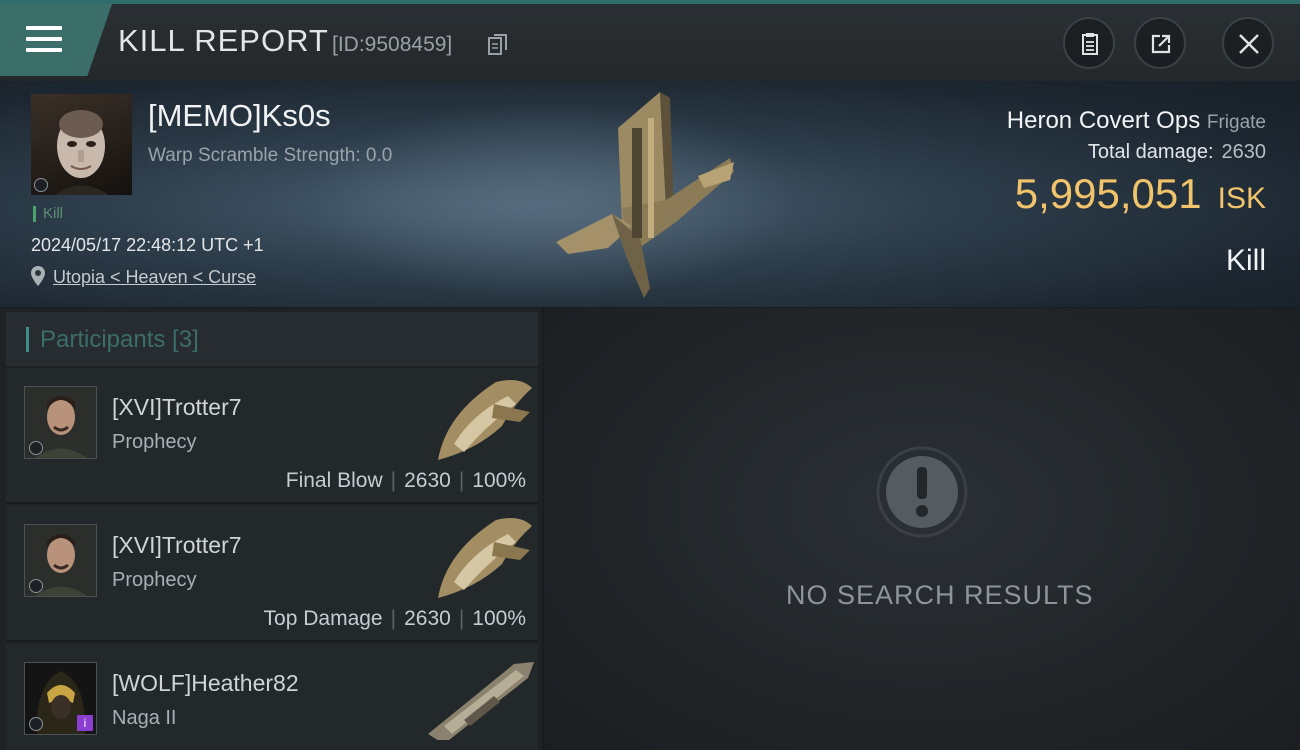 This screenshot has width=1300, height=750. What do you see at coordinates (223, 40) in the screenshot?
I see `page-title: KILL REPORT` at bounding box center [223, 40].